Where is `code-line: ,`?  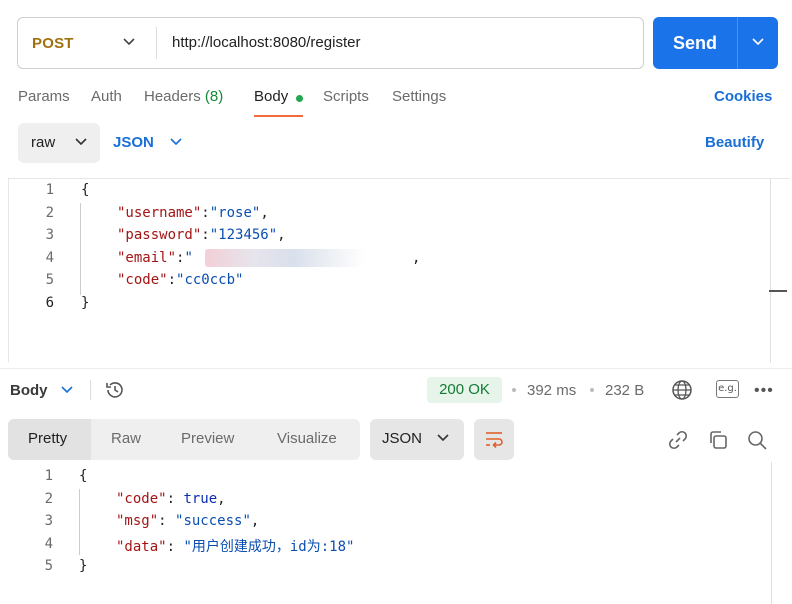
code-line: , is located at coordinates (416, 258).